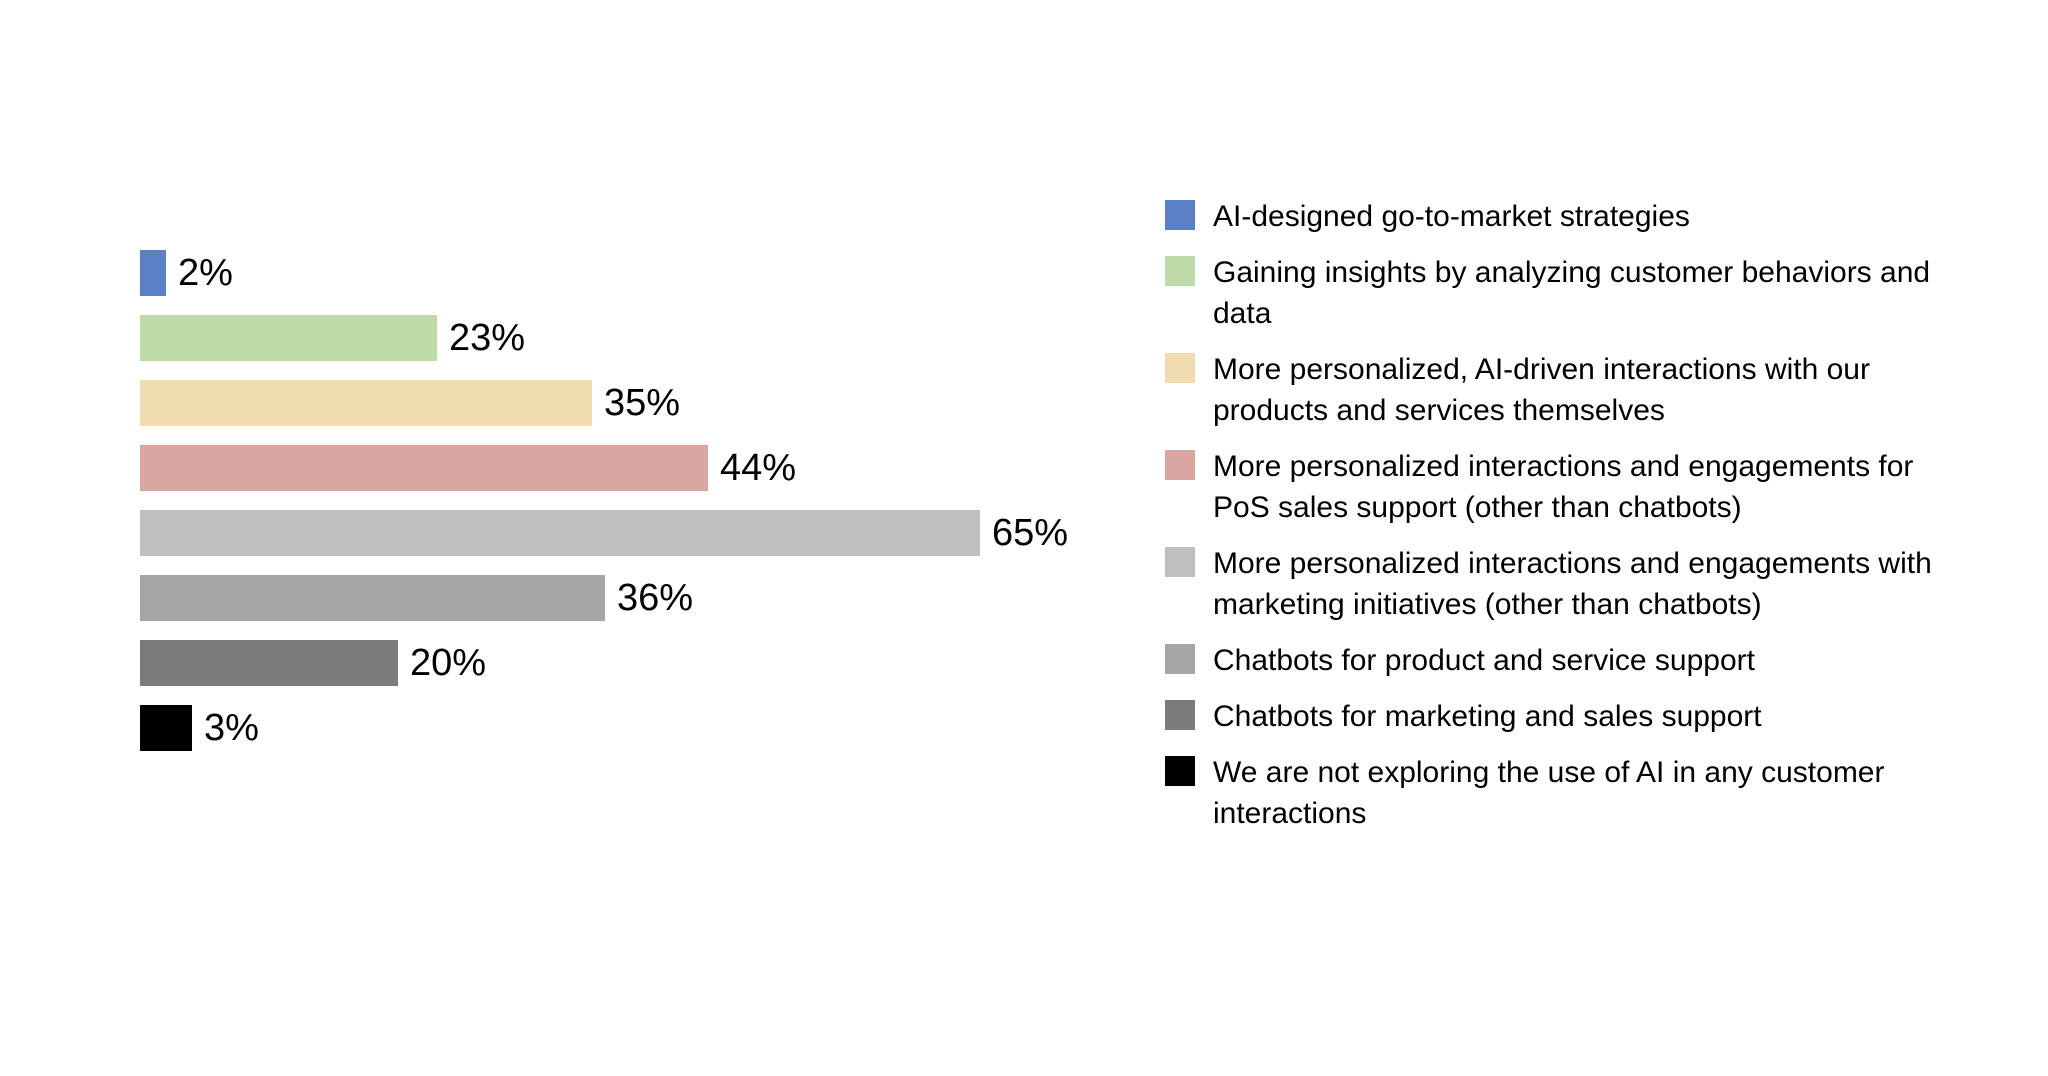 This screenshot has height=1076, width=2048. I want to click on bar-value-label: 36%, so click(655, 598).